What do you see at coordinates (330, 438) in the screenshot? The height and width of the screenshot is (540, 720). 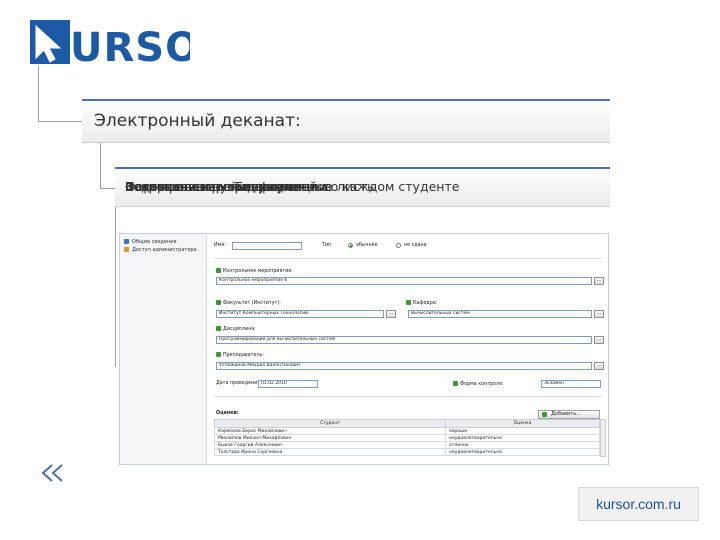 I see `student-cell: Михайлов Михаил Михайлович` at bounding box center [330, 438].